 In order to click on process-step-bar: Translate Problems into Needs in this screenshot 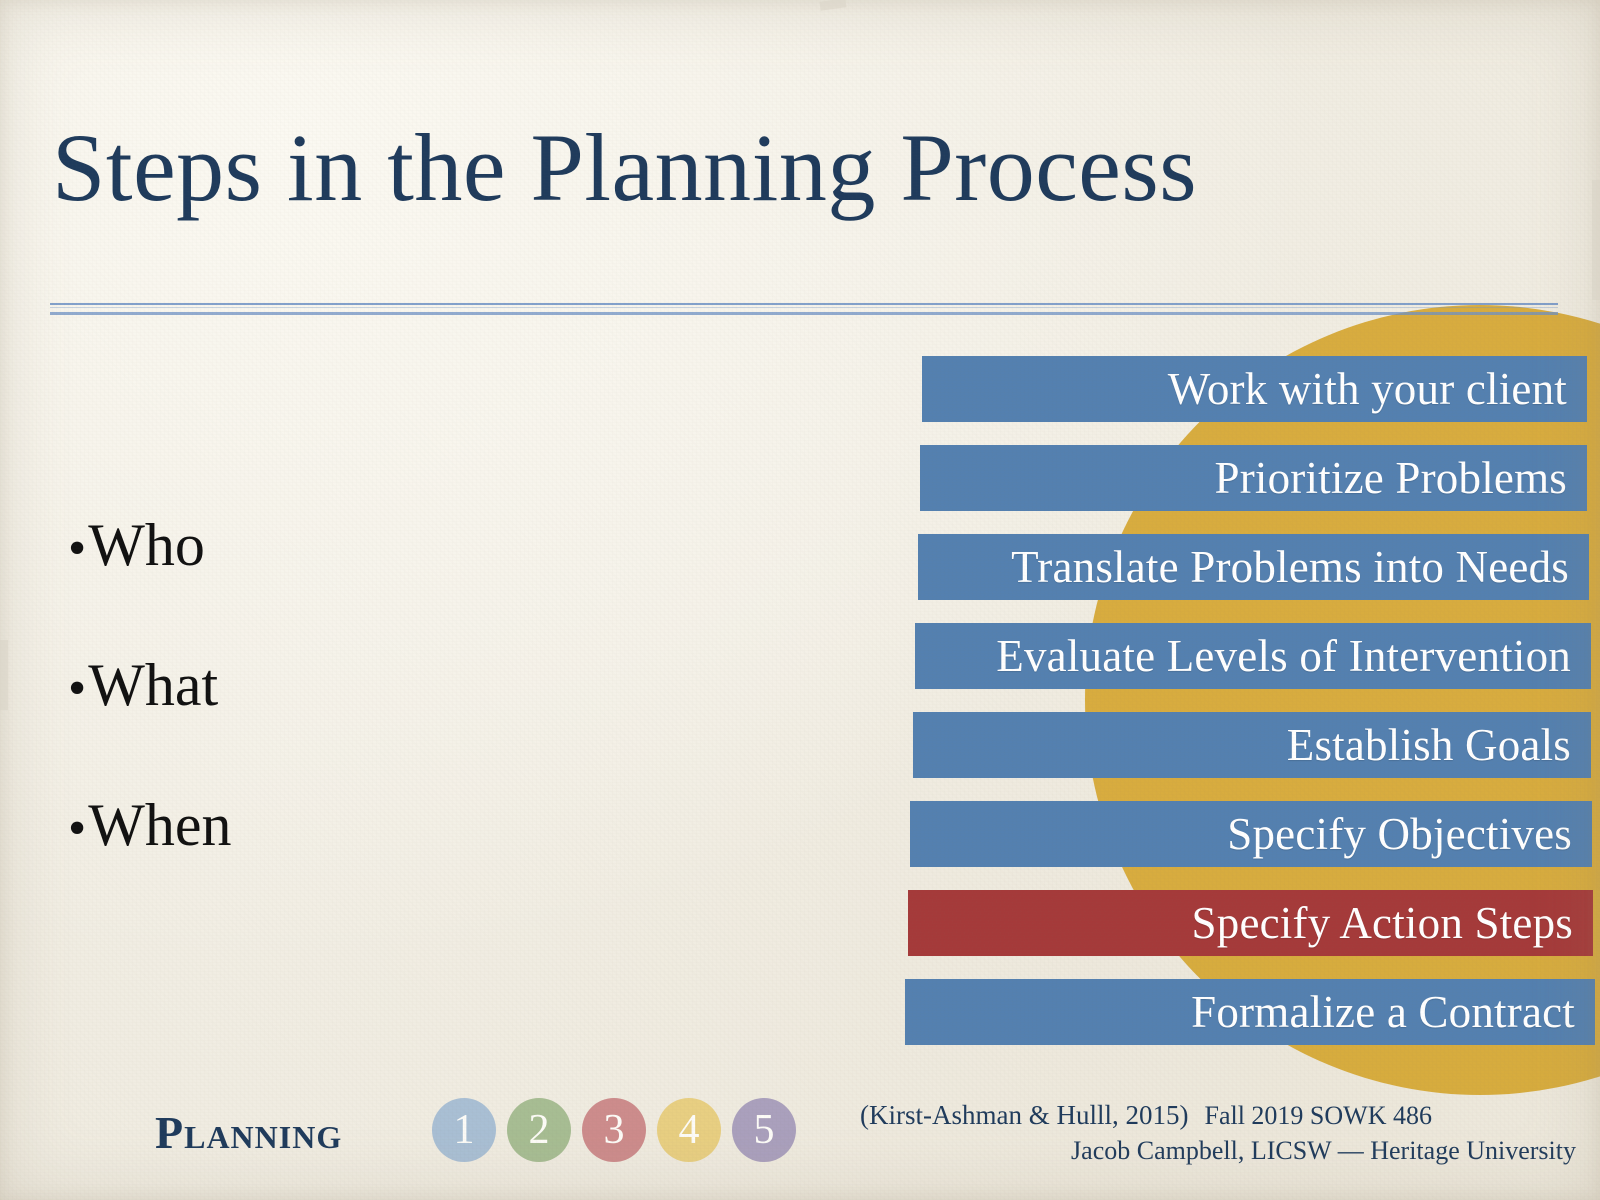, I will do `click(1253, 567)`.